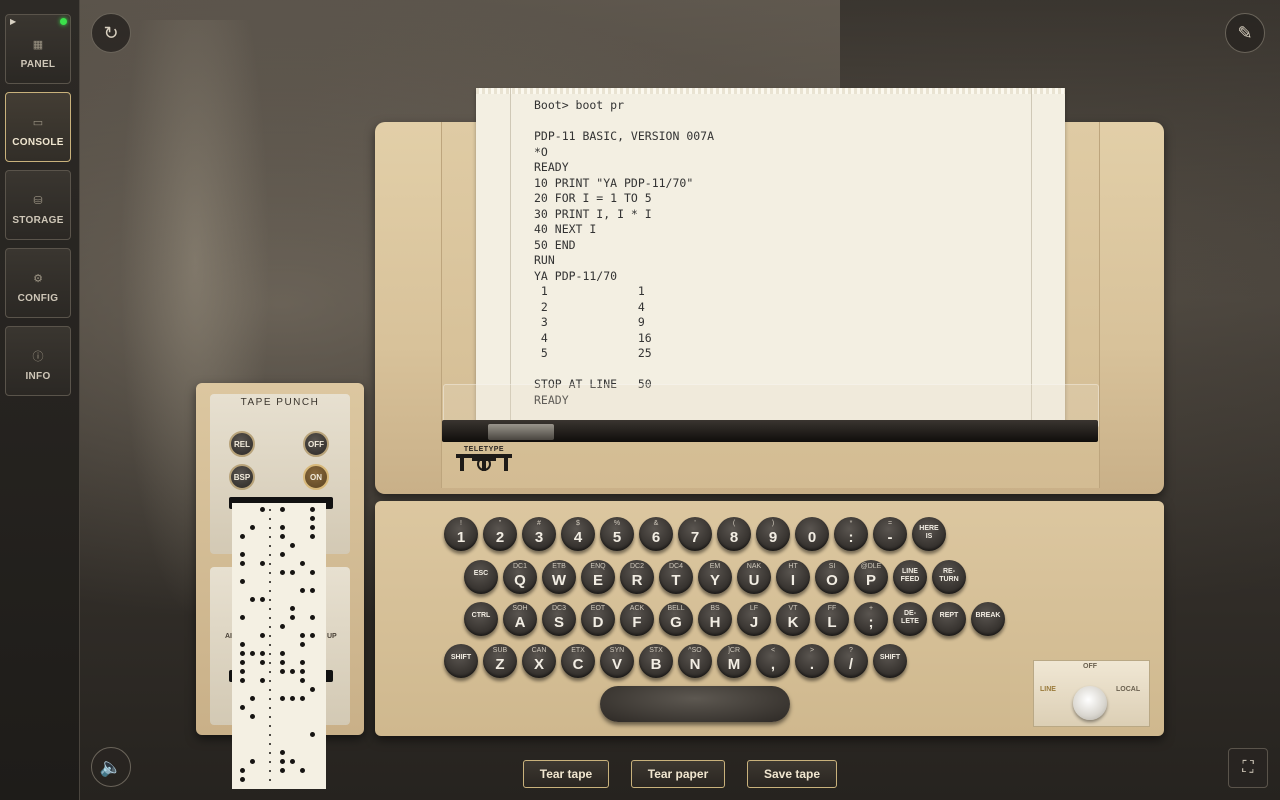 Image resolution: width=1280 pixels, height=800 pixels. What do you see at coordinates (111, 767) in the screenshot?
I see `sound-button: 🔈` at bounding box center [111, 767].